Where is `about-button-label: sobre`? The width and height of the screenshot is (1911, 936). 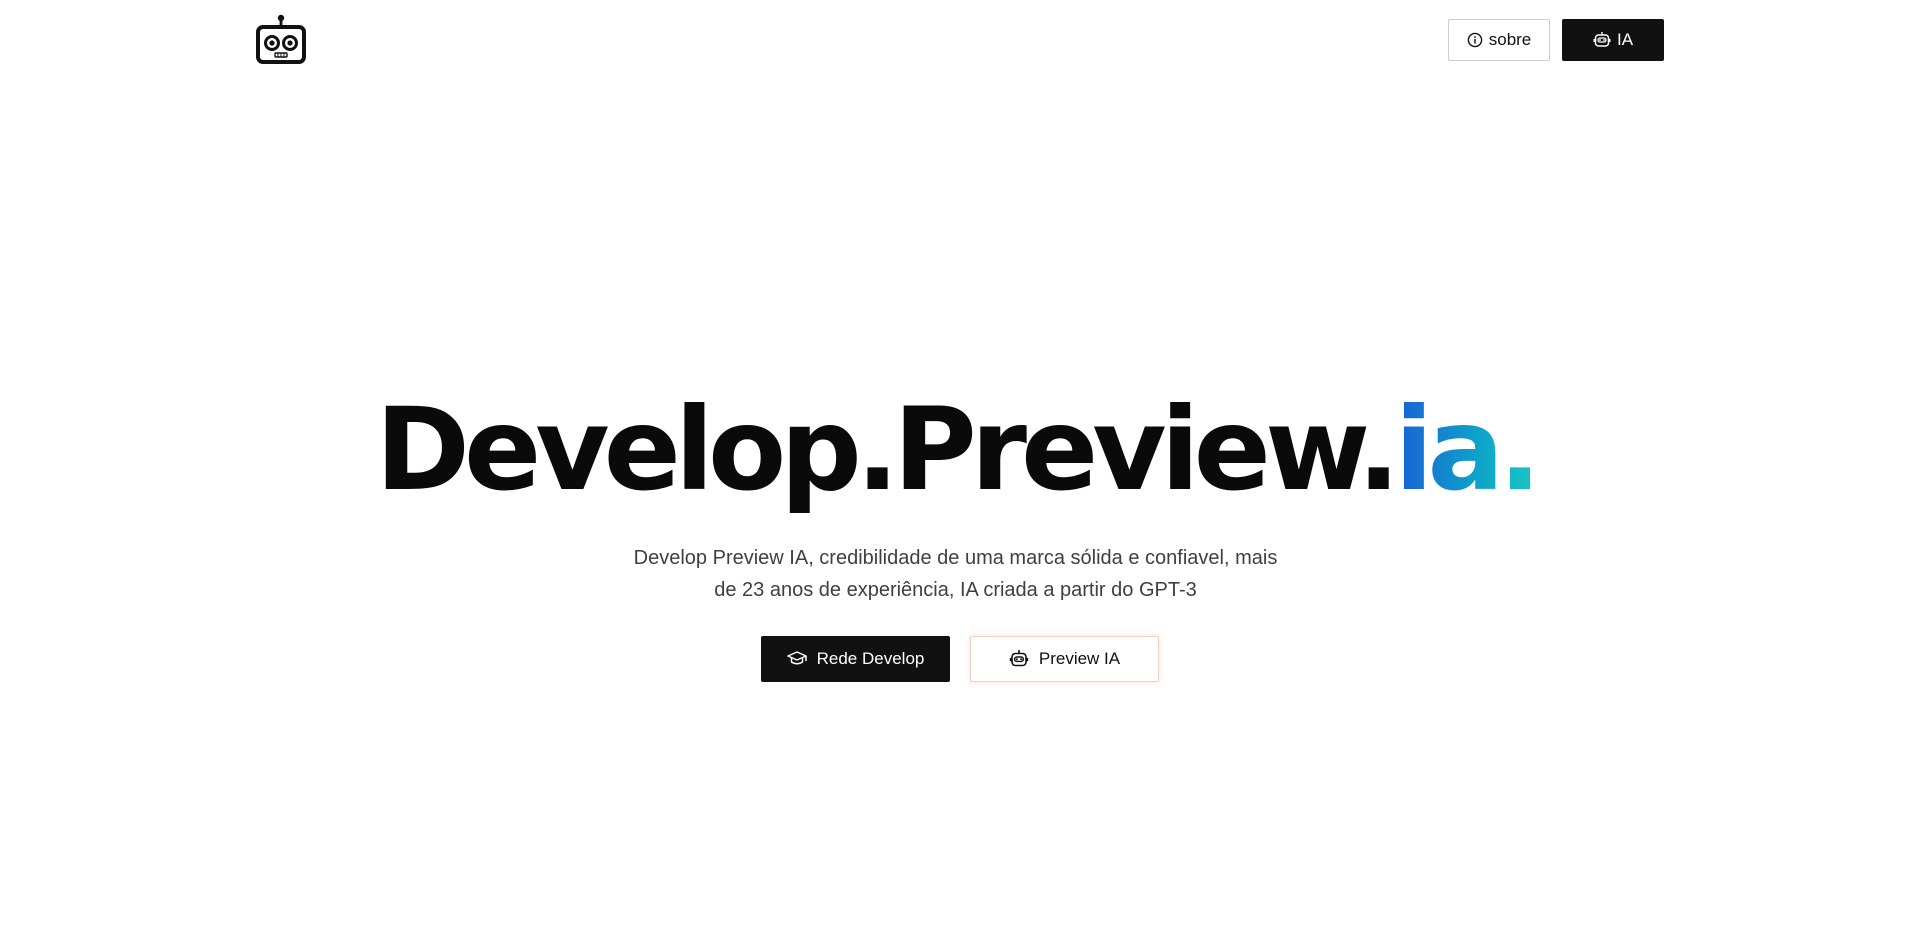 about-button-label: sobre is located at coordinates (1510, 39).